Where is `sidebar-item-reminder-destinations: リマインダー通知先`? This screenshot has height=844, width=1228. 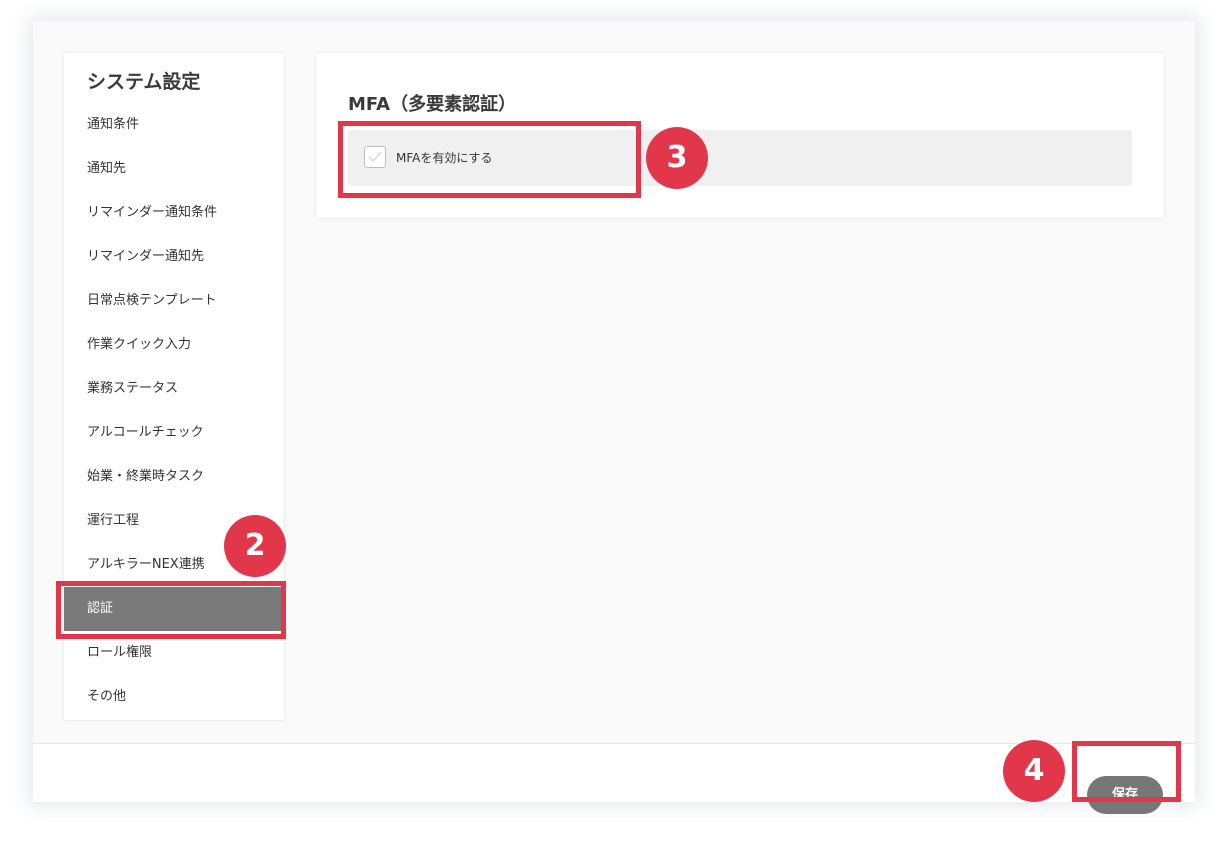 sidebar-item-reminder-destinations: リマインダー通知先 is located at coordinates (174, 257).